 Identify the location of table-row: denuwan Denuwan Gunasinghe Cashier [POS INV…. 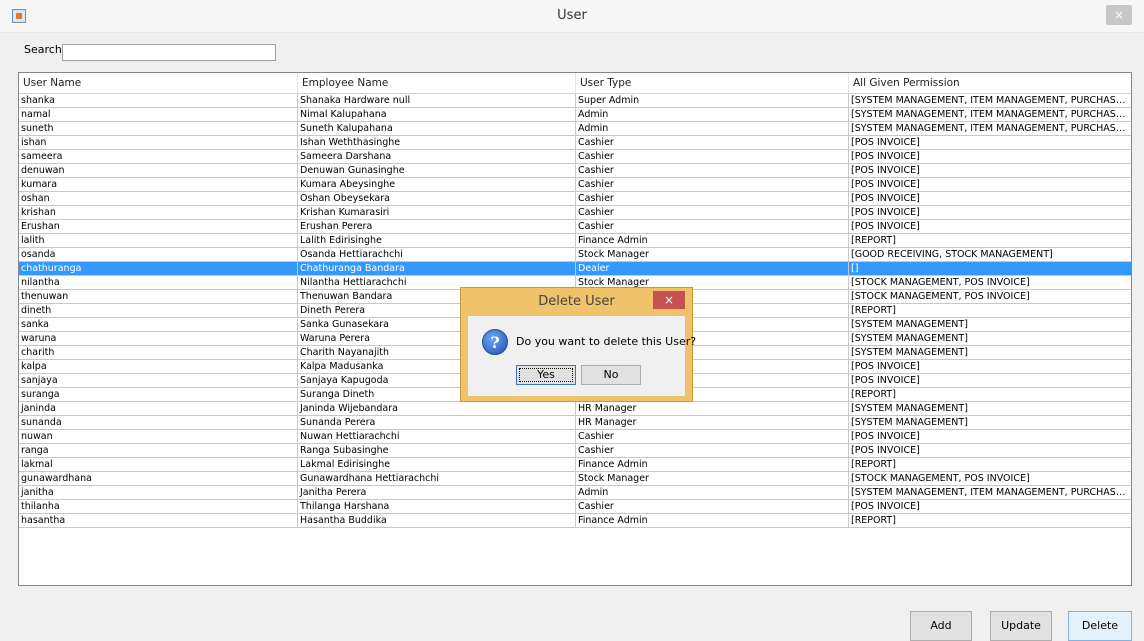
(575, 171).